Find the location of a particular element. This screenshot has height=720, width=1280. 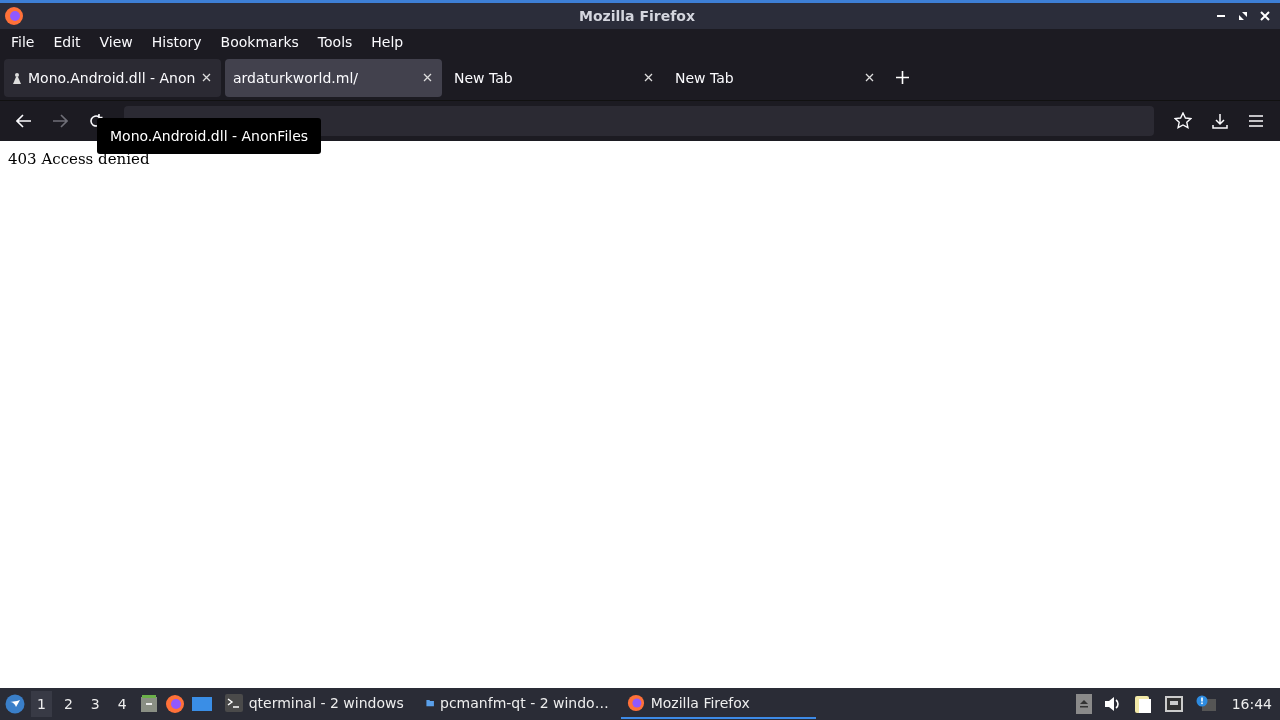

taskbar-task: Mozilla Firefox is located at coordinates (718, 704).